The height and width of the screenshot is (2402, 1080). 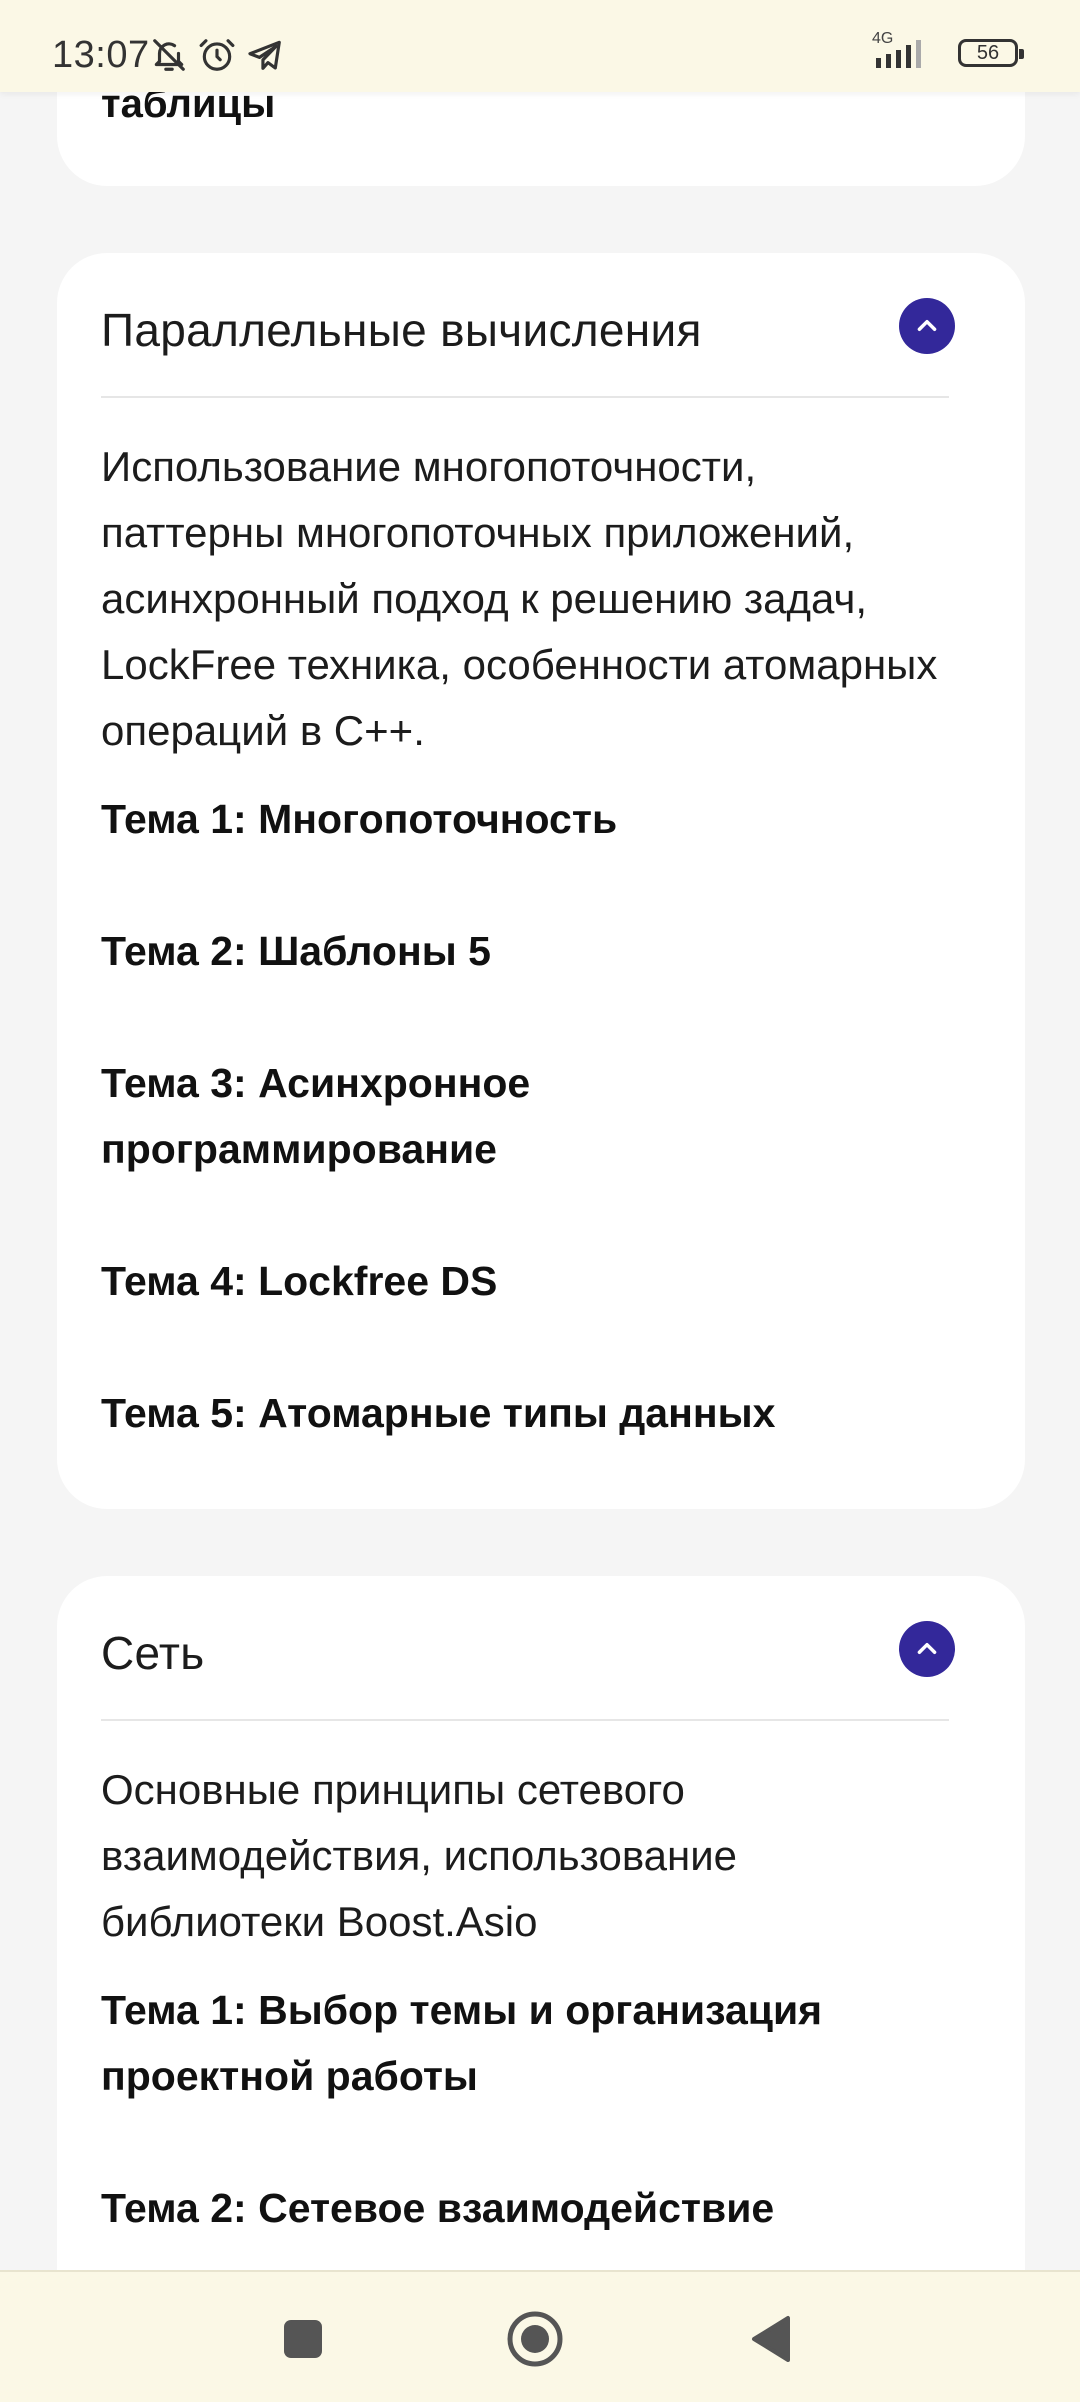 What do you see at coordinates (101, 55) in the screenshot?
I see `status-time: 13:07` at bounding box center [101, 55].